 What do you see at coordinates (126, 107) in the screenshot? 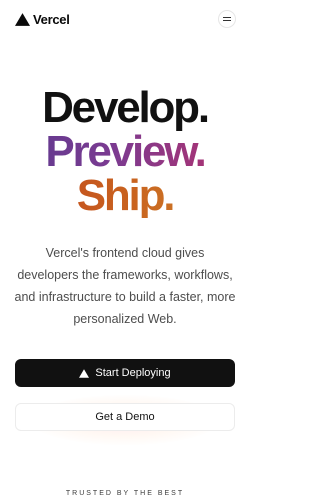
I see `hero-line-develop: Develop.` at bounding box center [126, 107].